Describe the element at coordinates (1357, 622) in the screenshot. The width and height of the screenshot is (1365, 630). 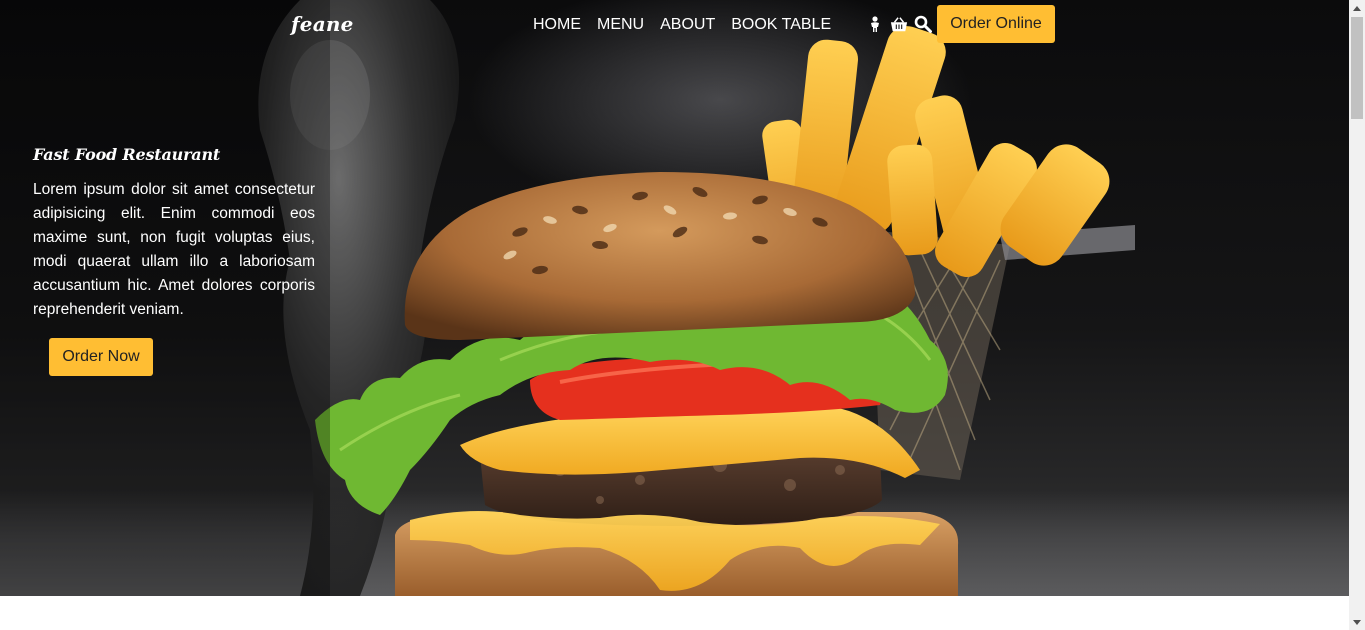
I see `scroll-down-arrow-icon` at that location.